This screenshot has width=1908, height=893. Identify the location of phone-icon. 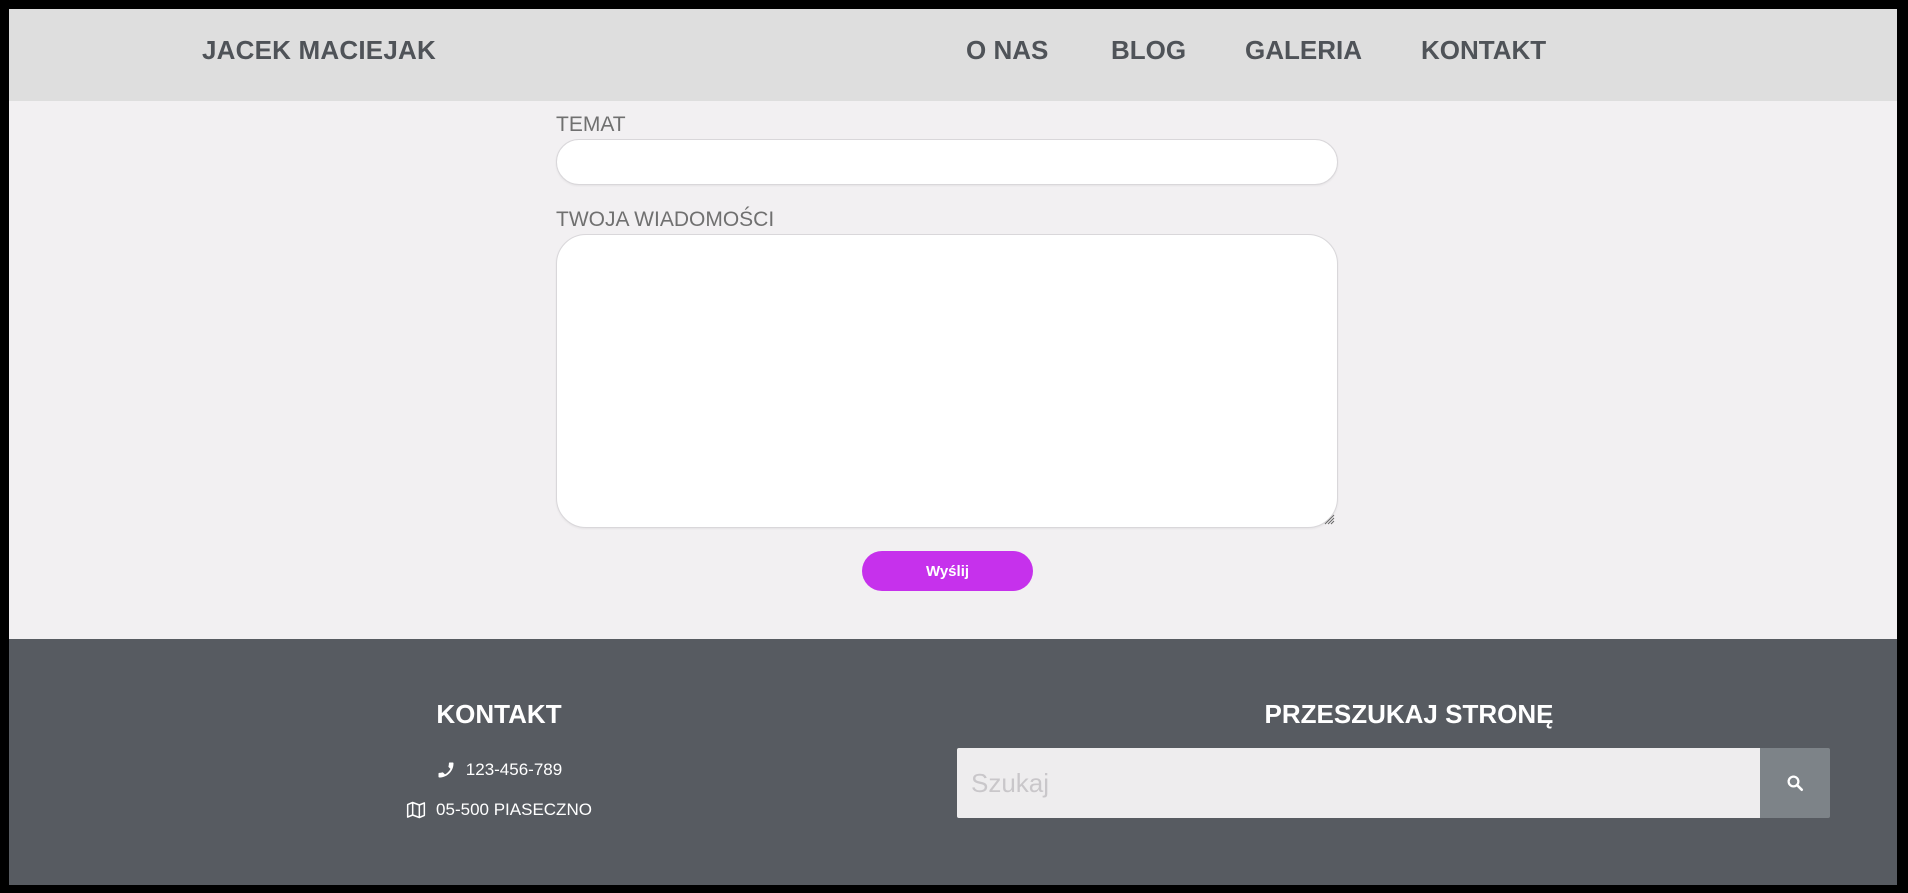
(446, 770).